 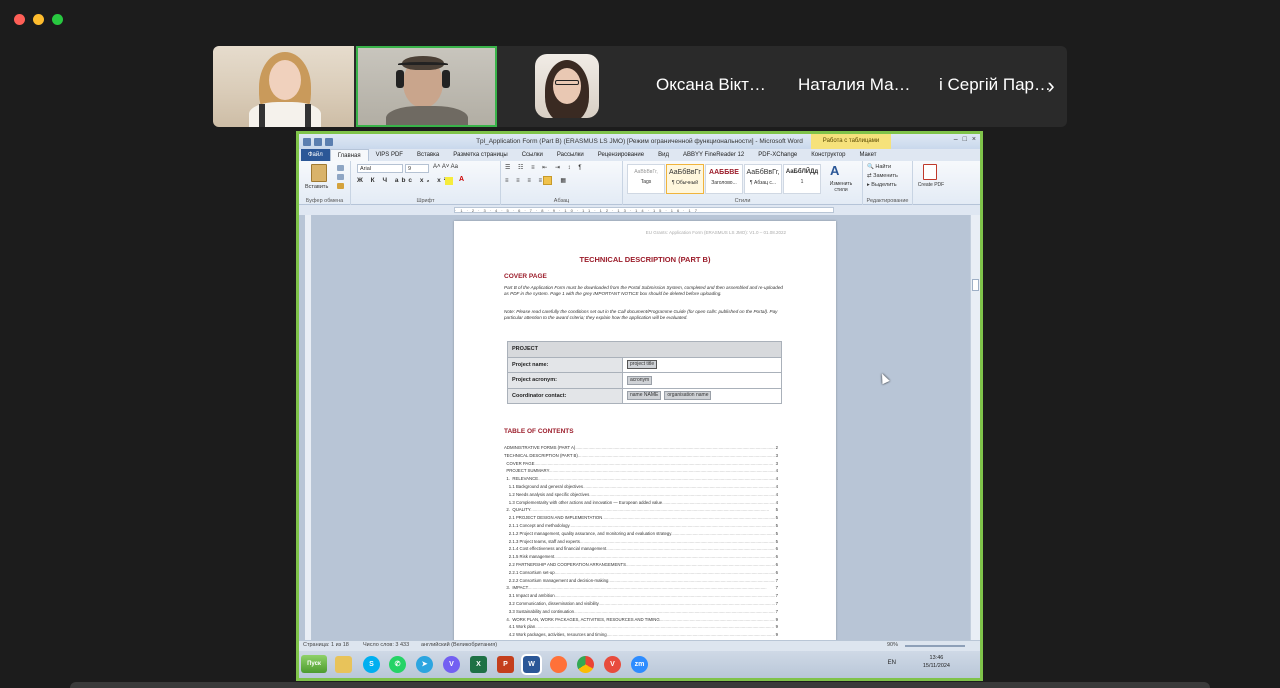 I want to click on vivaldi-icon: V, so click(x=612, y=664).